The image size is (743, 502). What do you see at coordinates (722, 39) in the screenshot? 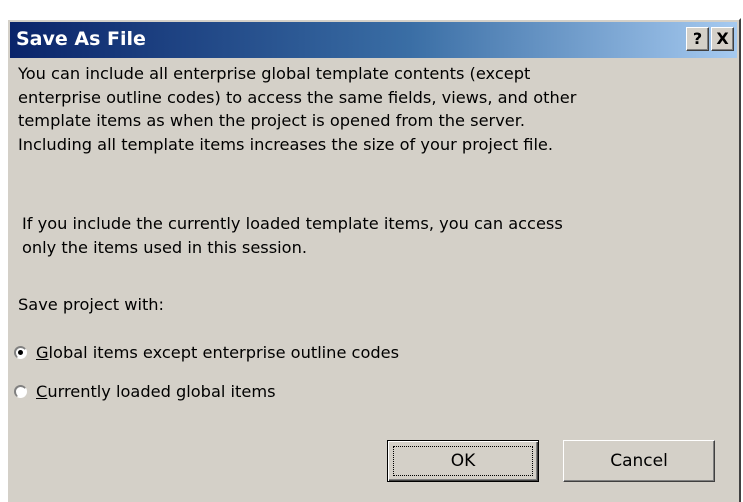
I see `close-button: X` at bounding box center [722, 39].